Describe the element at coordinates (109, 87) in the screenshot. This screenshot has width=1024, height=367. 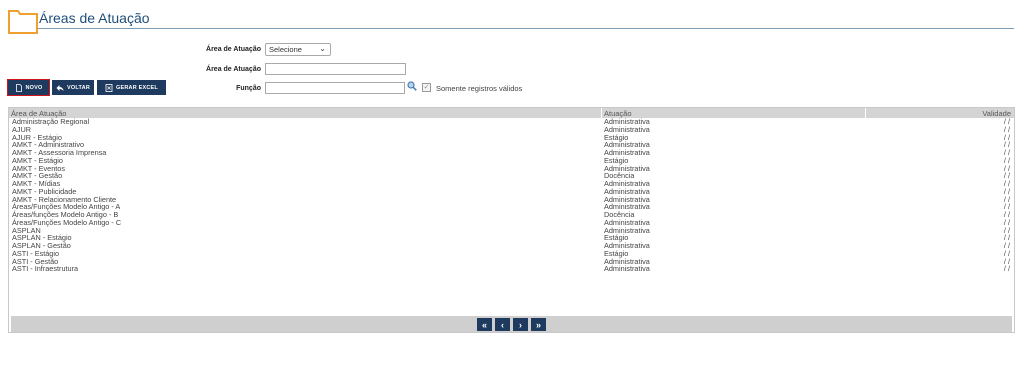
I see `excel-icon` at that location.